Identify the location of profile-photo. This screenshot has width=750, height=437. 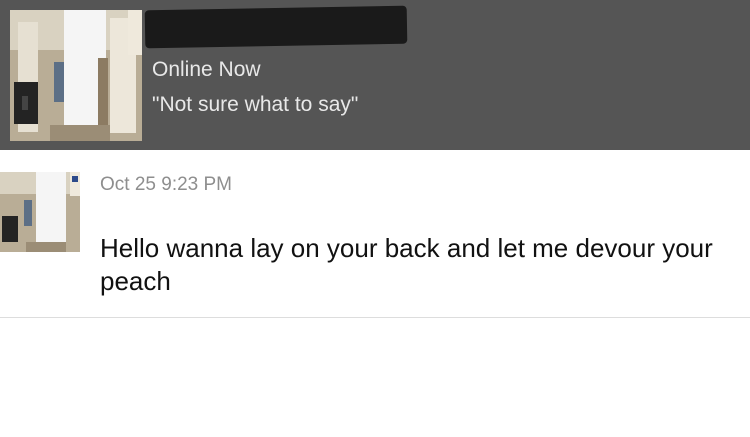
(76, 75).